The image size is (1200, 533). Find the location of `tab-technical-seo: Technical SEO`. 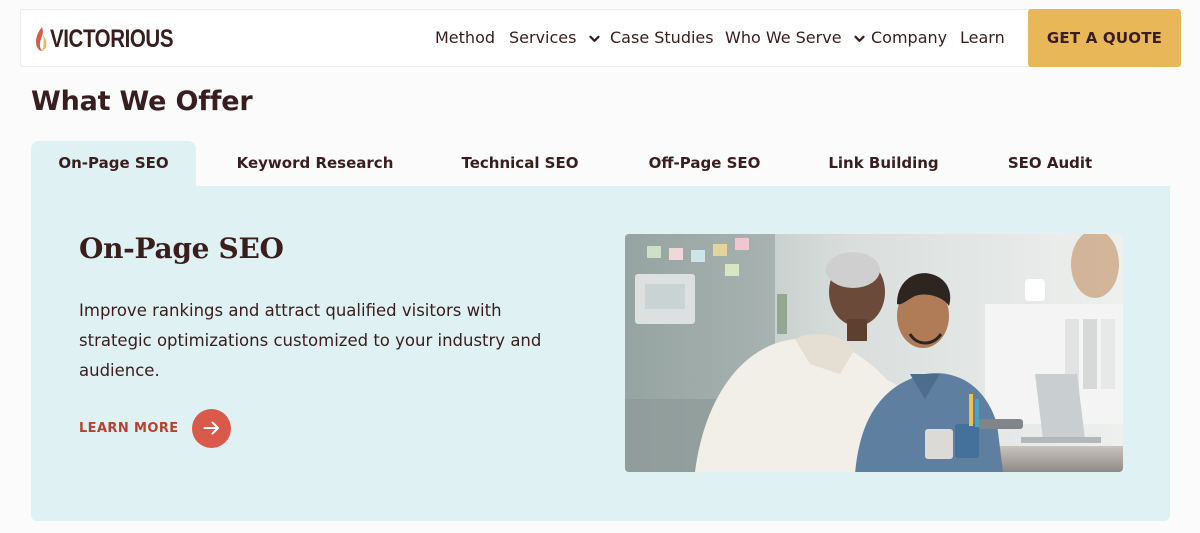

tab-technical-seo: Technical SEO is located at coordinates (520, 163).